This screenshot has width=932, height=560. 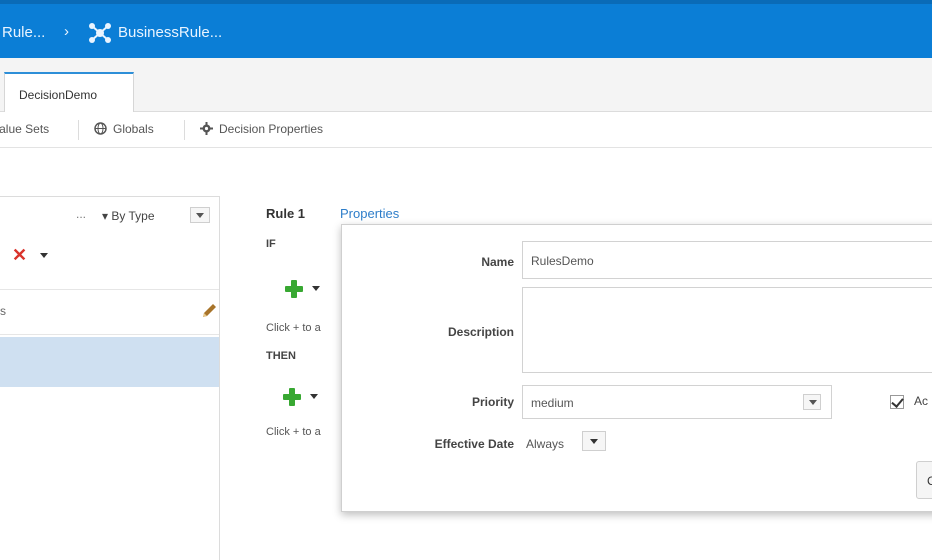 I want to click on add-action-hint: Click + to a, so click(x=293, y=432).